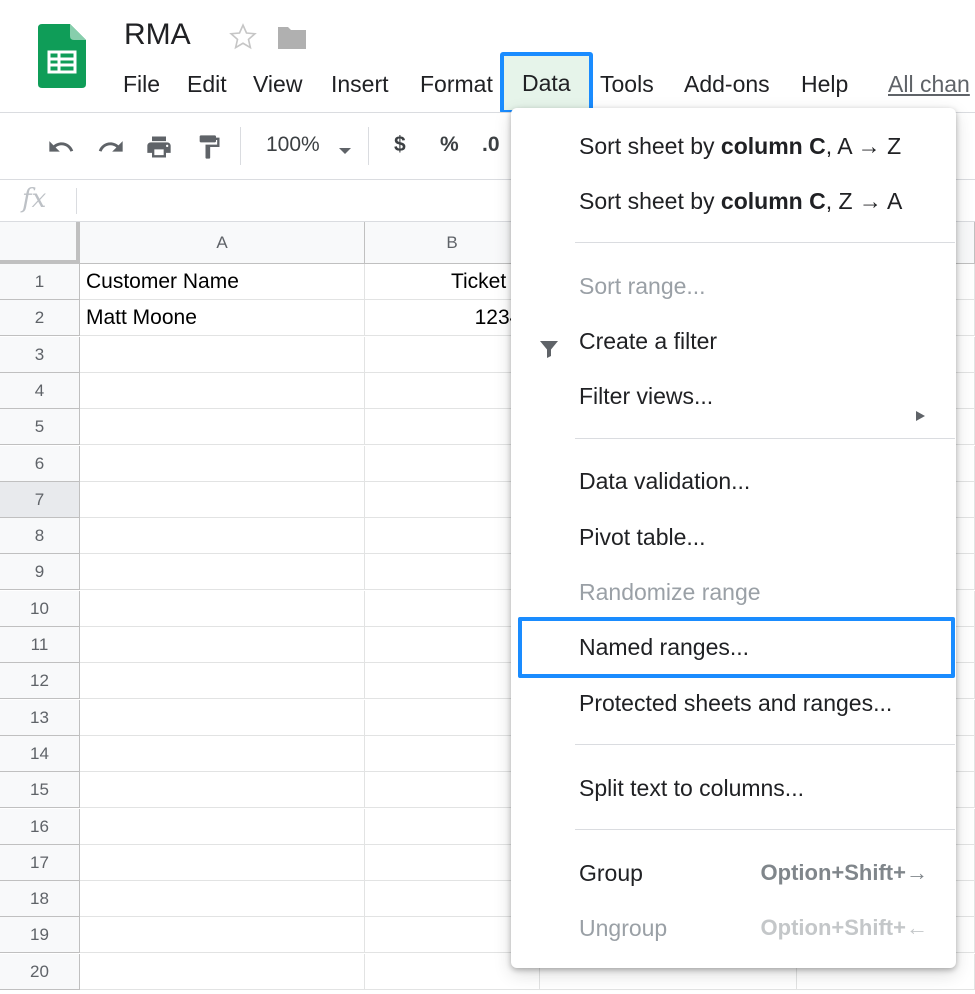 Image resolution: width=975 pixels, height=994 pixels. Describe the element at coordinates (400, 145) in the screenshot. I see `currency-format-button: $` at that location.